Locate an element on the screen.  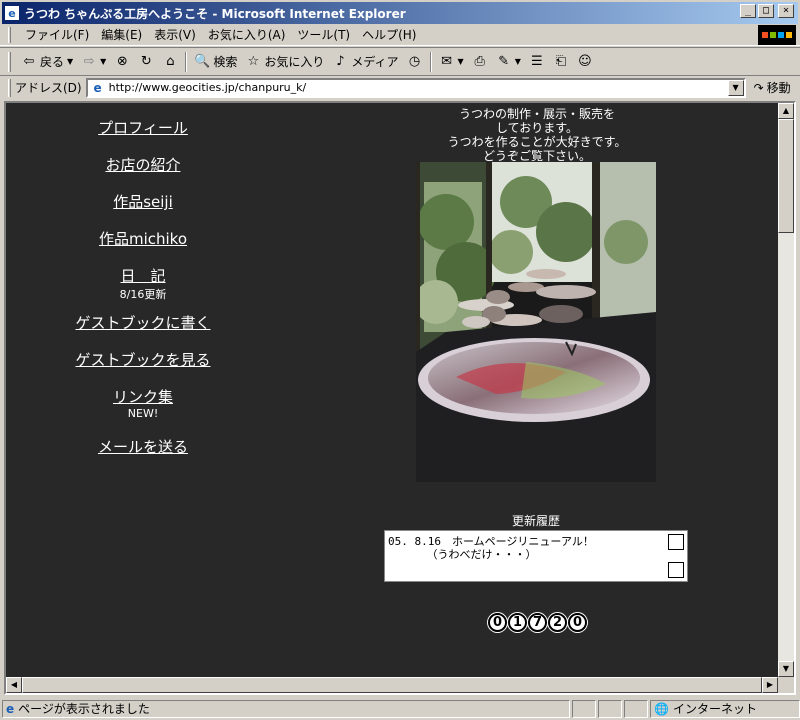
intro-line: しております。 is located at coordinates (537, 128).